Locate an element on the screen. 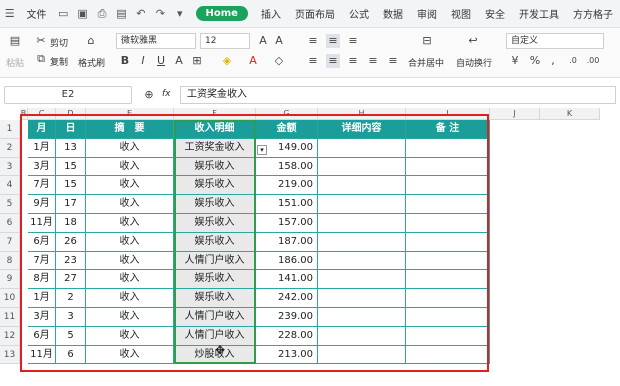 This screenshot has width=620, height=386. table-cell: 工资奖金收入 is located at coordinates (215, 148).